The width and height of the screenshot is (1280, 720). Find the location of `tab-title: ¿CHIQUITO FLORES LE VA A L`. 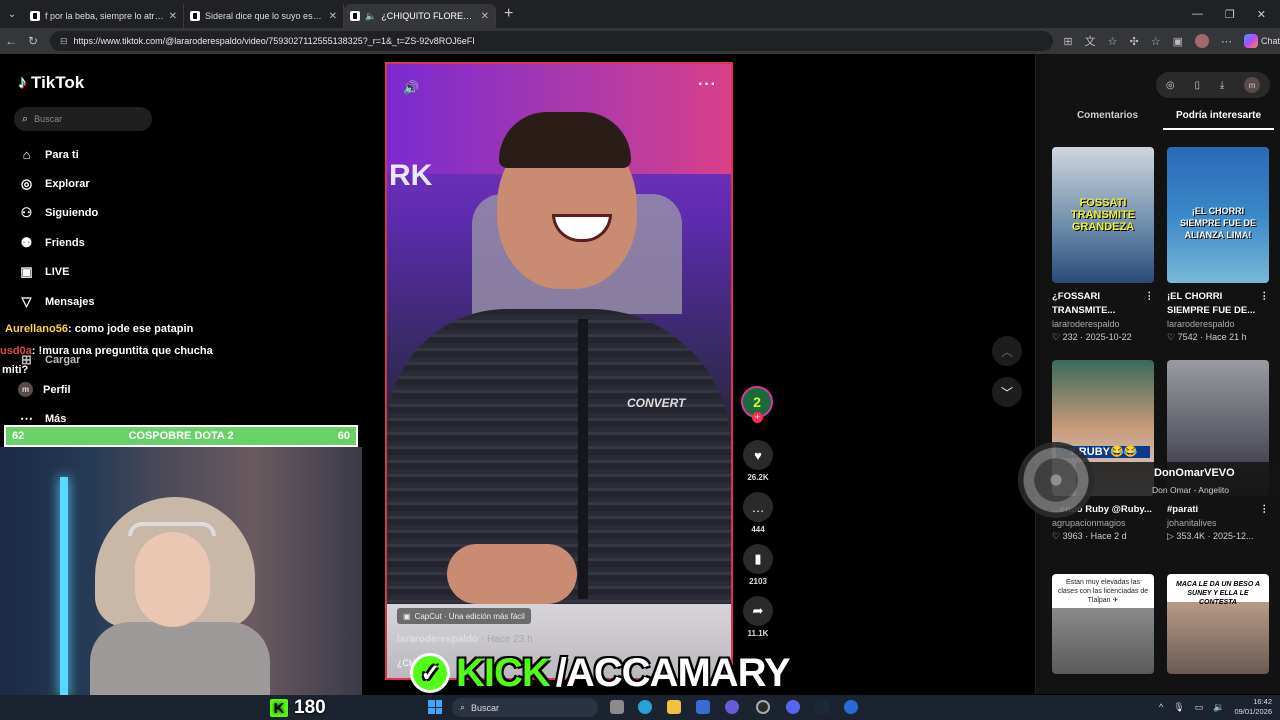

tab-title: ¿CHIQUITO FLORES LE VA A L is located at coordinates (428, 16).